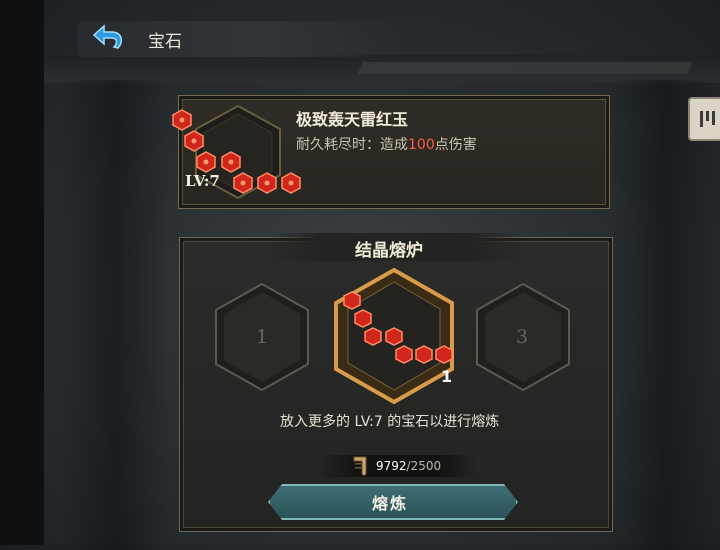  Describe the element at coordinates (389, 251) in the screenshot. I see `furnace-title: 结晶熔炉` at that location.